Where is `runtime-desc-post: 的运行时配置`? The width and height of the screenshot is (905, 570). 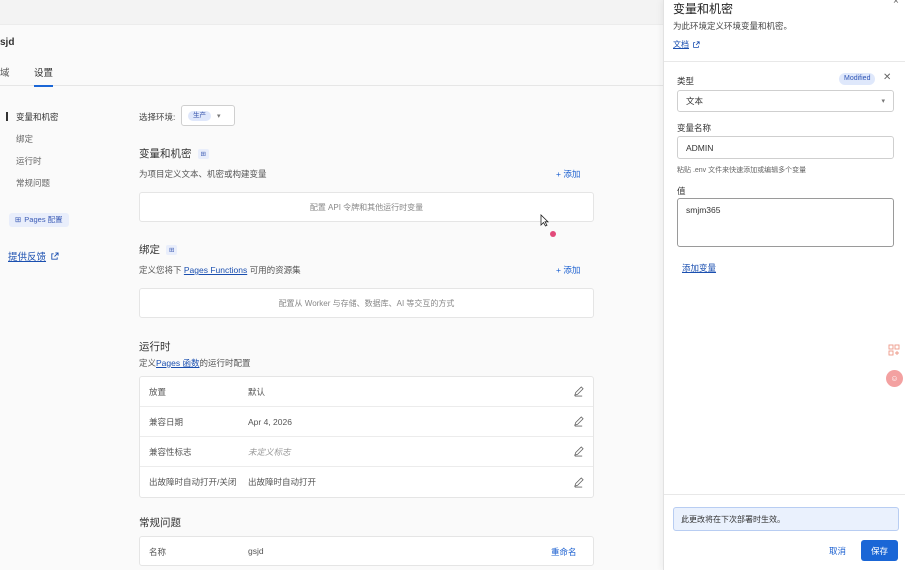
runtime-desc-post: 的运行时配置 is located at coordinates (225, 363).